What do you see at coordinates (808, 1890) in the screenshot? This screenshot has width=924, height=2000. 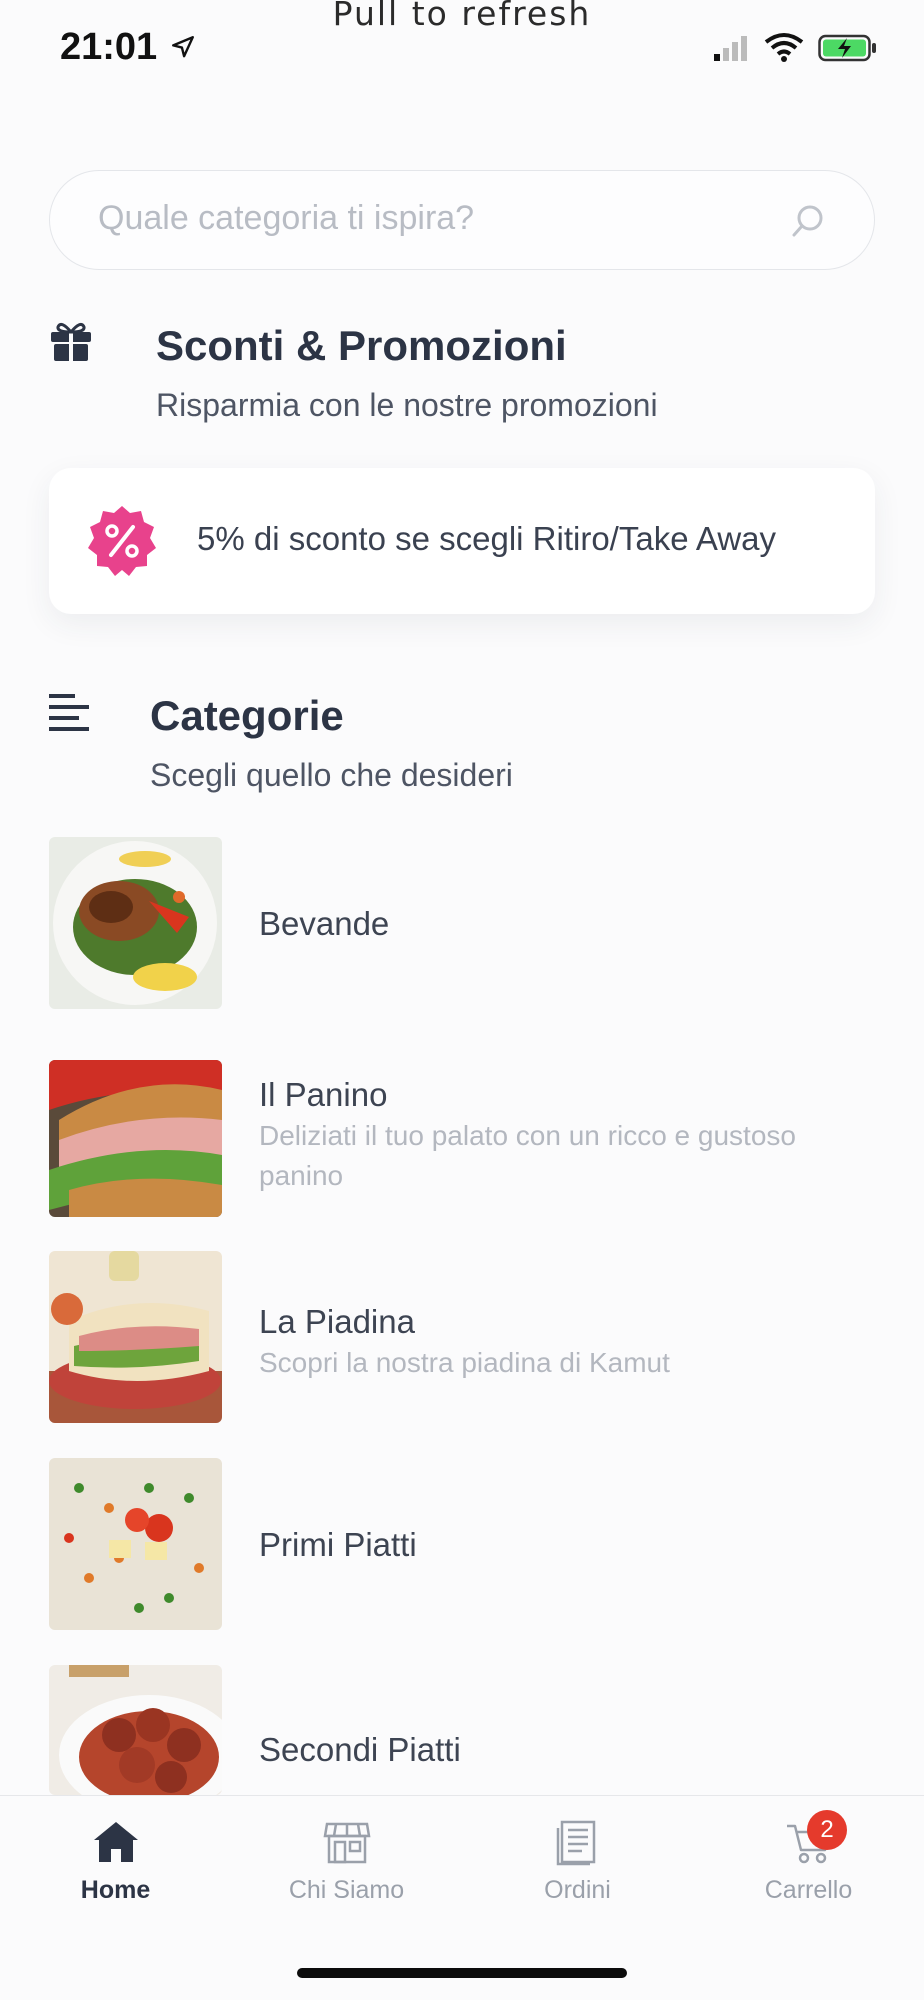 I see `tab-label: Carrello` at bounding box center [808, 1890].